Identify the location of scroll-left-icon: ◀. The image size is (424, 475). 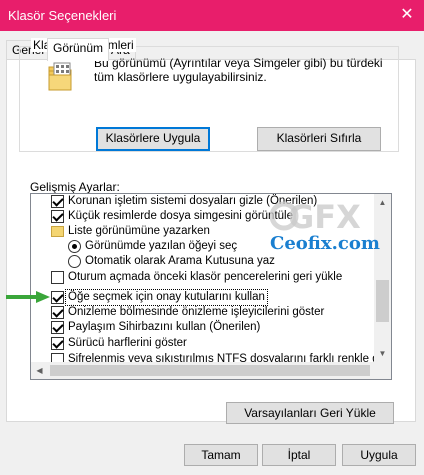
(39, 370).